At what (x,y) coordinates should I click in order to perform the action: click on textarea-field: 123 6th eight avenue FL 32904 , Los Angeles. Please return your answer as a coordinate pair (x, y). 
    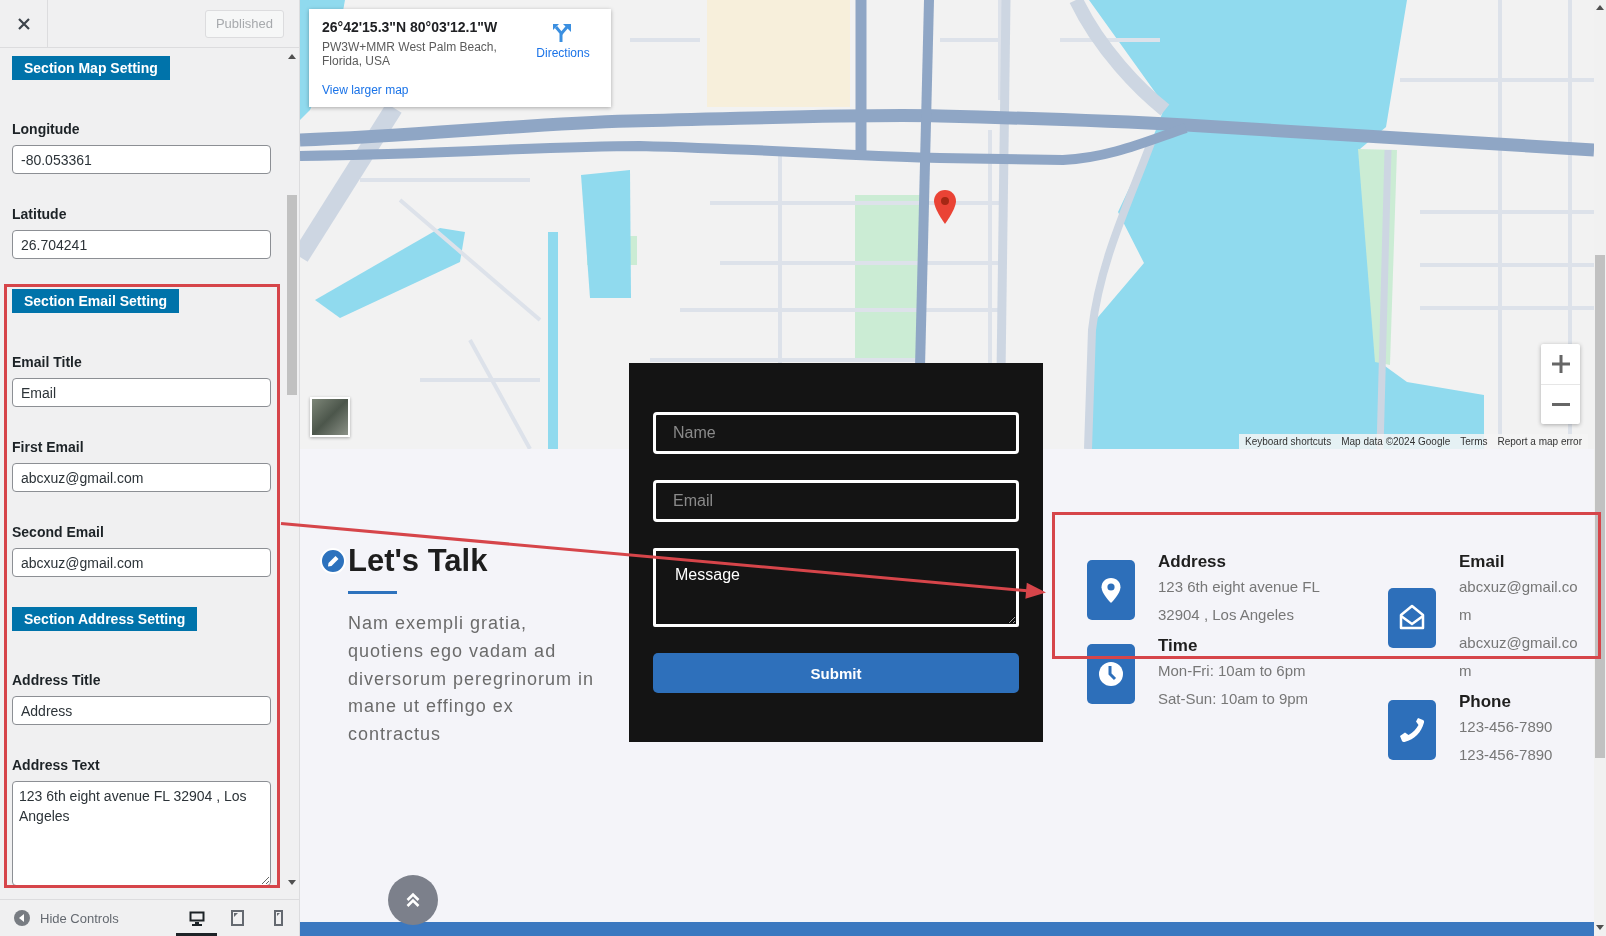
    Looking at the image, I should click on (141, 833).